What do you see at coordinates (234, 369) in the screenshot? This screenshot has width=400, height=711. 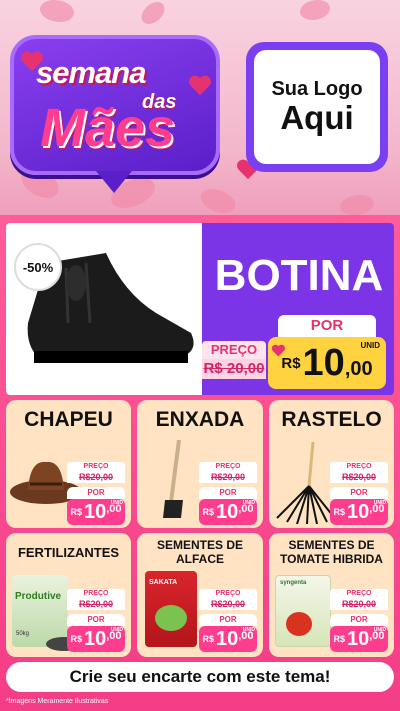 I see `old-price: R$ 20,00` at bounding box center [234, 369].